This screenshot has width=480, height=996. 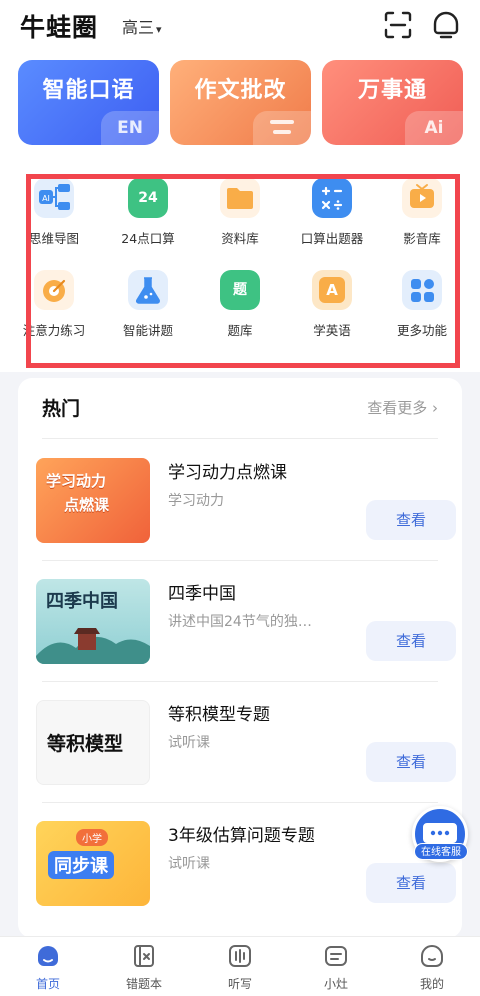 I want to click on app-title: 牛蛙圈, so click(x=59, y=27).